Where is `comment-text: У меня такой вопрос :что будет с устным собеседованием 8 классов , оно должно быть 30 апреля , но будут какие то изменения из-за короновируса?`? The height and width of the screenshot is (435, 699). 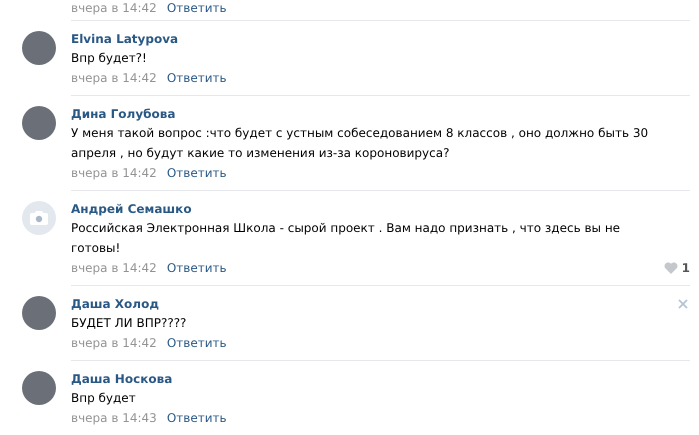 comment-text: У меня такой вопрос :что будет с устным собеседованием 8 классов , оно должно быть 30 апреля , но будут какие то изменения из-за короновируса? is located at coordinates (360, 143).